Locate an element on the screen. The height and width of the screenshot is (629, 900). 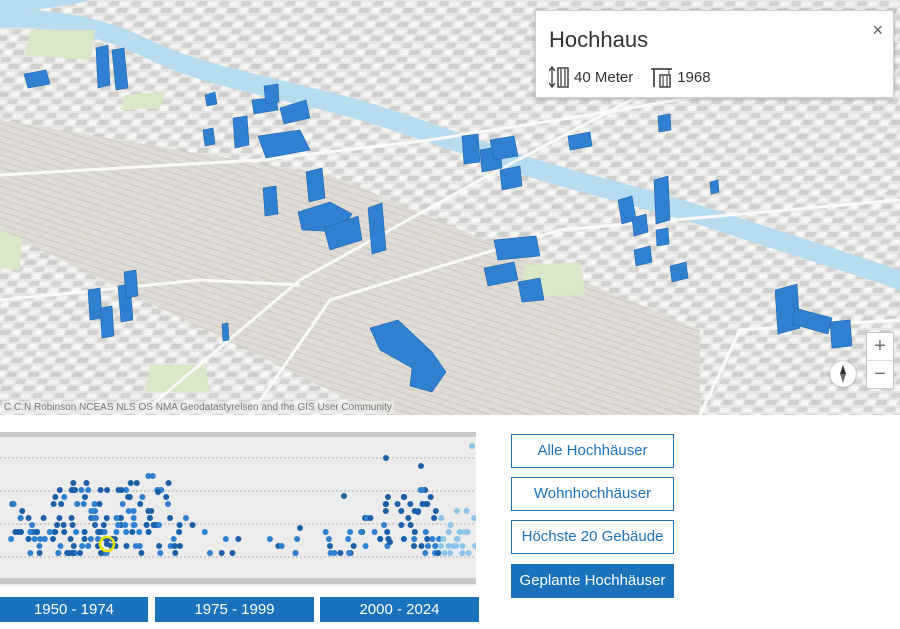
zoom-out-button: − is located at coordinates (880, 374).